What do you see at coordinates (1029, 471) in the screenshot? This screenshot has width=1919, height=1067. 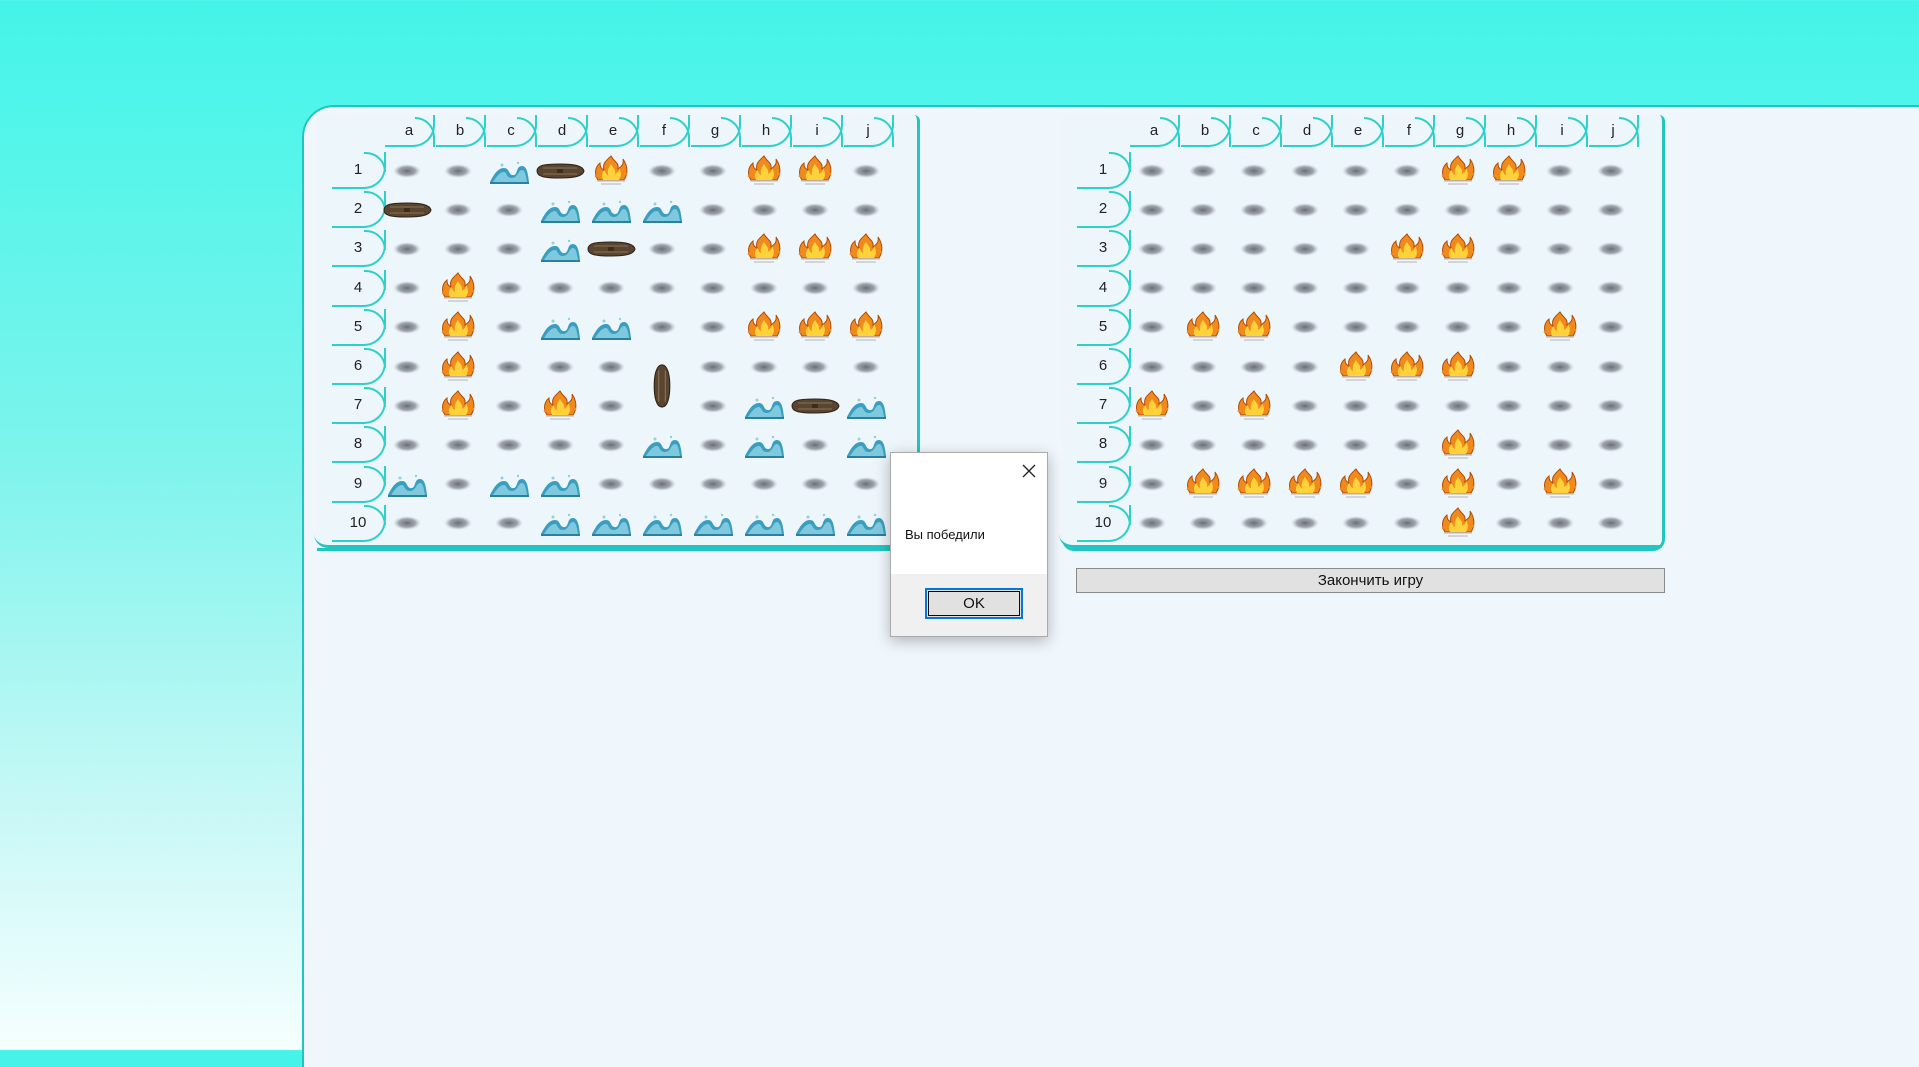 I see `close-icon` at bounding box center [1029, 471].